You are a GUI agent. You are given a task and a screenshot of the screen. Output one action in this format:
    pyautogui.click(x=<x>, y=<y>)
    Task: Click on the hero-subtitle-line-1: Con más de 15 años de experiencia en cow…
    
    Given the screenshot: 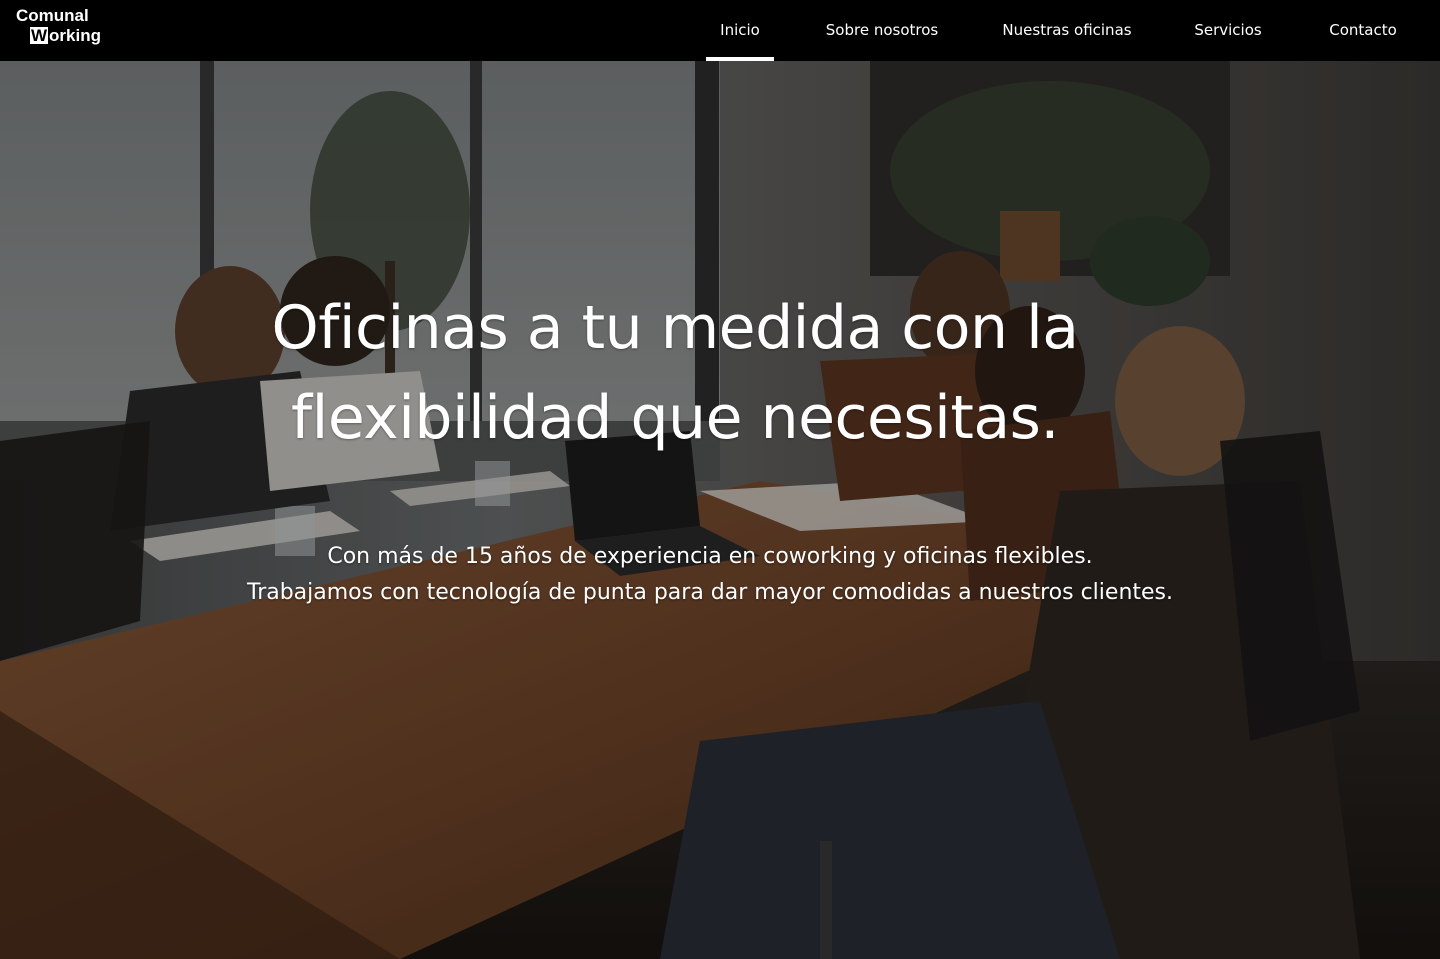 What is the action you would take?
    pyautogui.click(x=710, y=556)
    